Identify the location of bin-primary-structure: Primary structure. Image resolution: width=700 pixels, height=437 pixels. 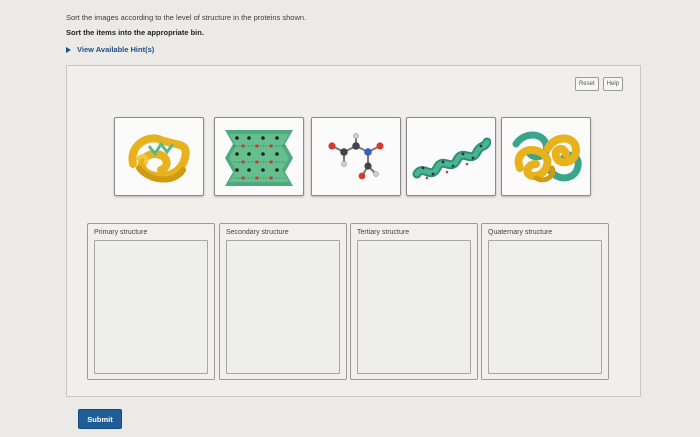
(151, 301).